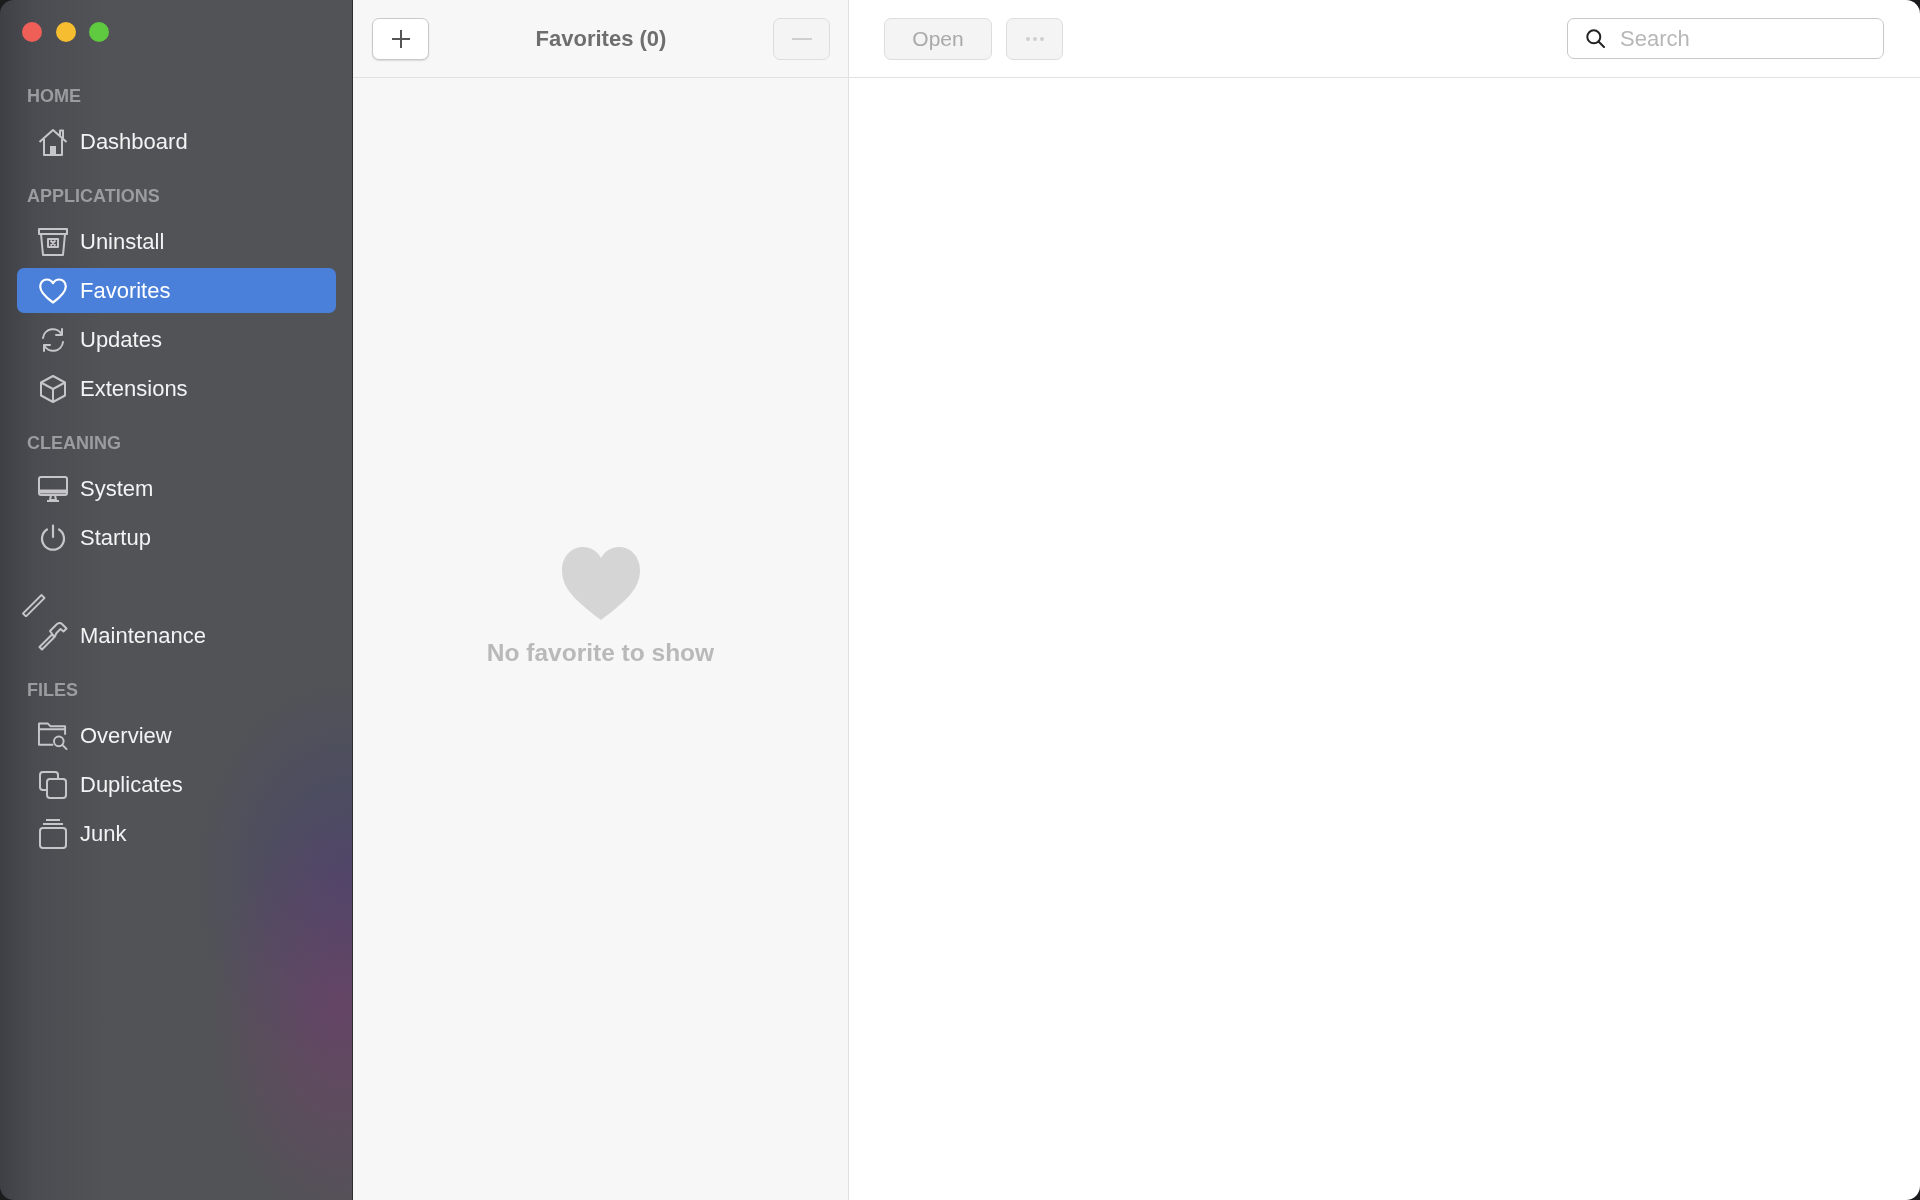  What do you see at coordinates (176, 141) in the screenshot?
I see `sidebar-item: Dashboard` at bounding box center [176, 141].